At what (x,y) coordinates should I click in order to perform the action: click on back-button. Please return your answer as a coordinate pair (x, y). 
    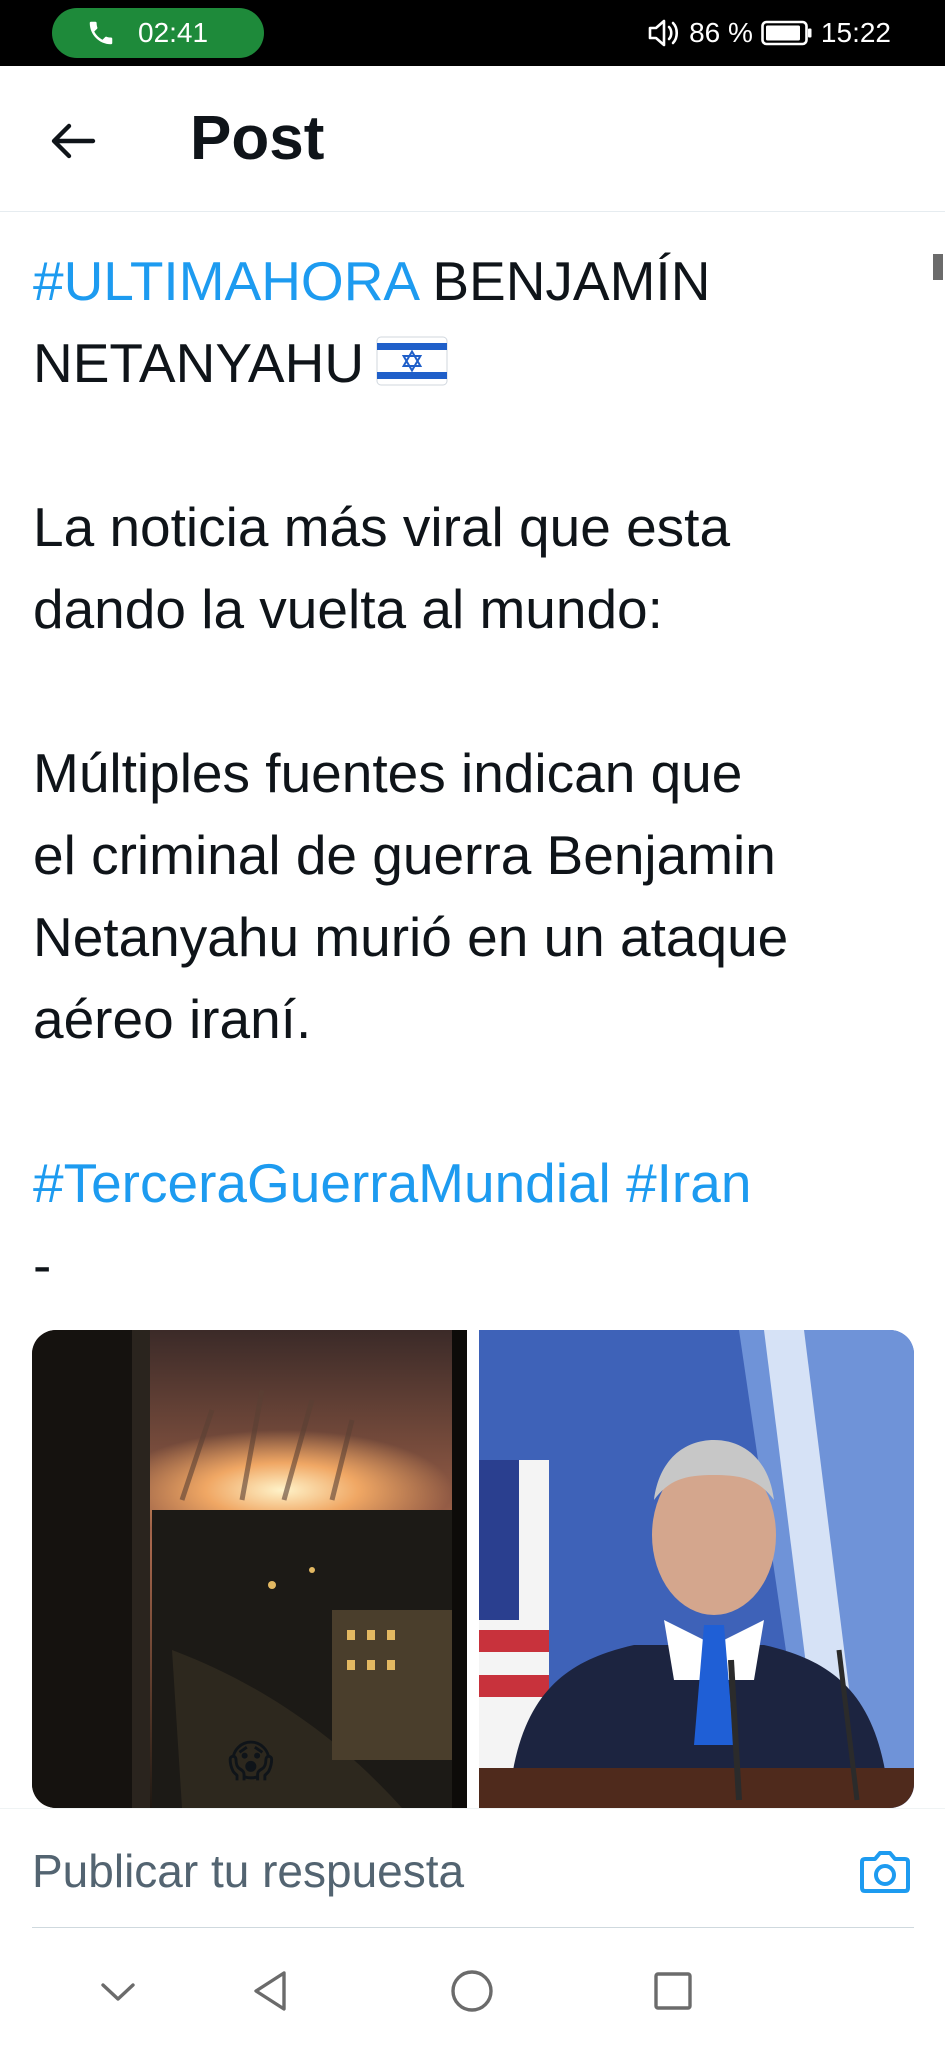
    Looking at the image, I should click on (73, 141).